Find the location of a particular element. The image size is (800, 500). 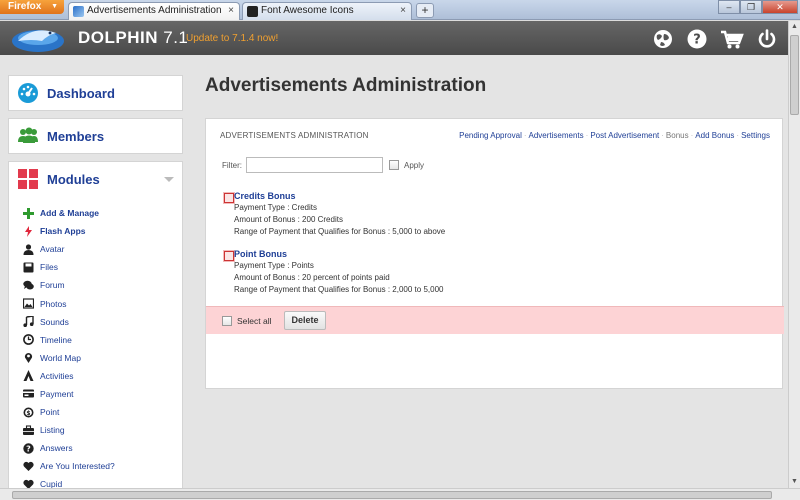

restore-icon: ❐ is located at coordinates (751, 7).